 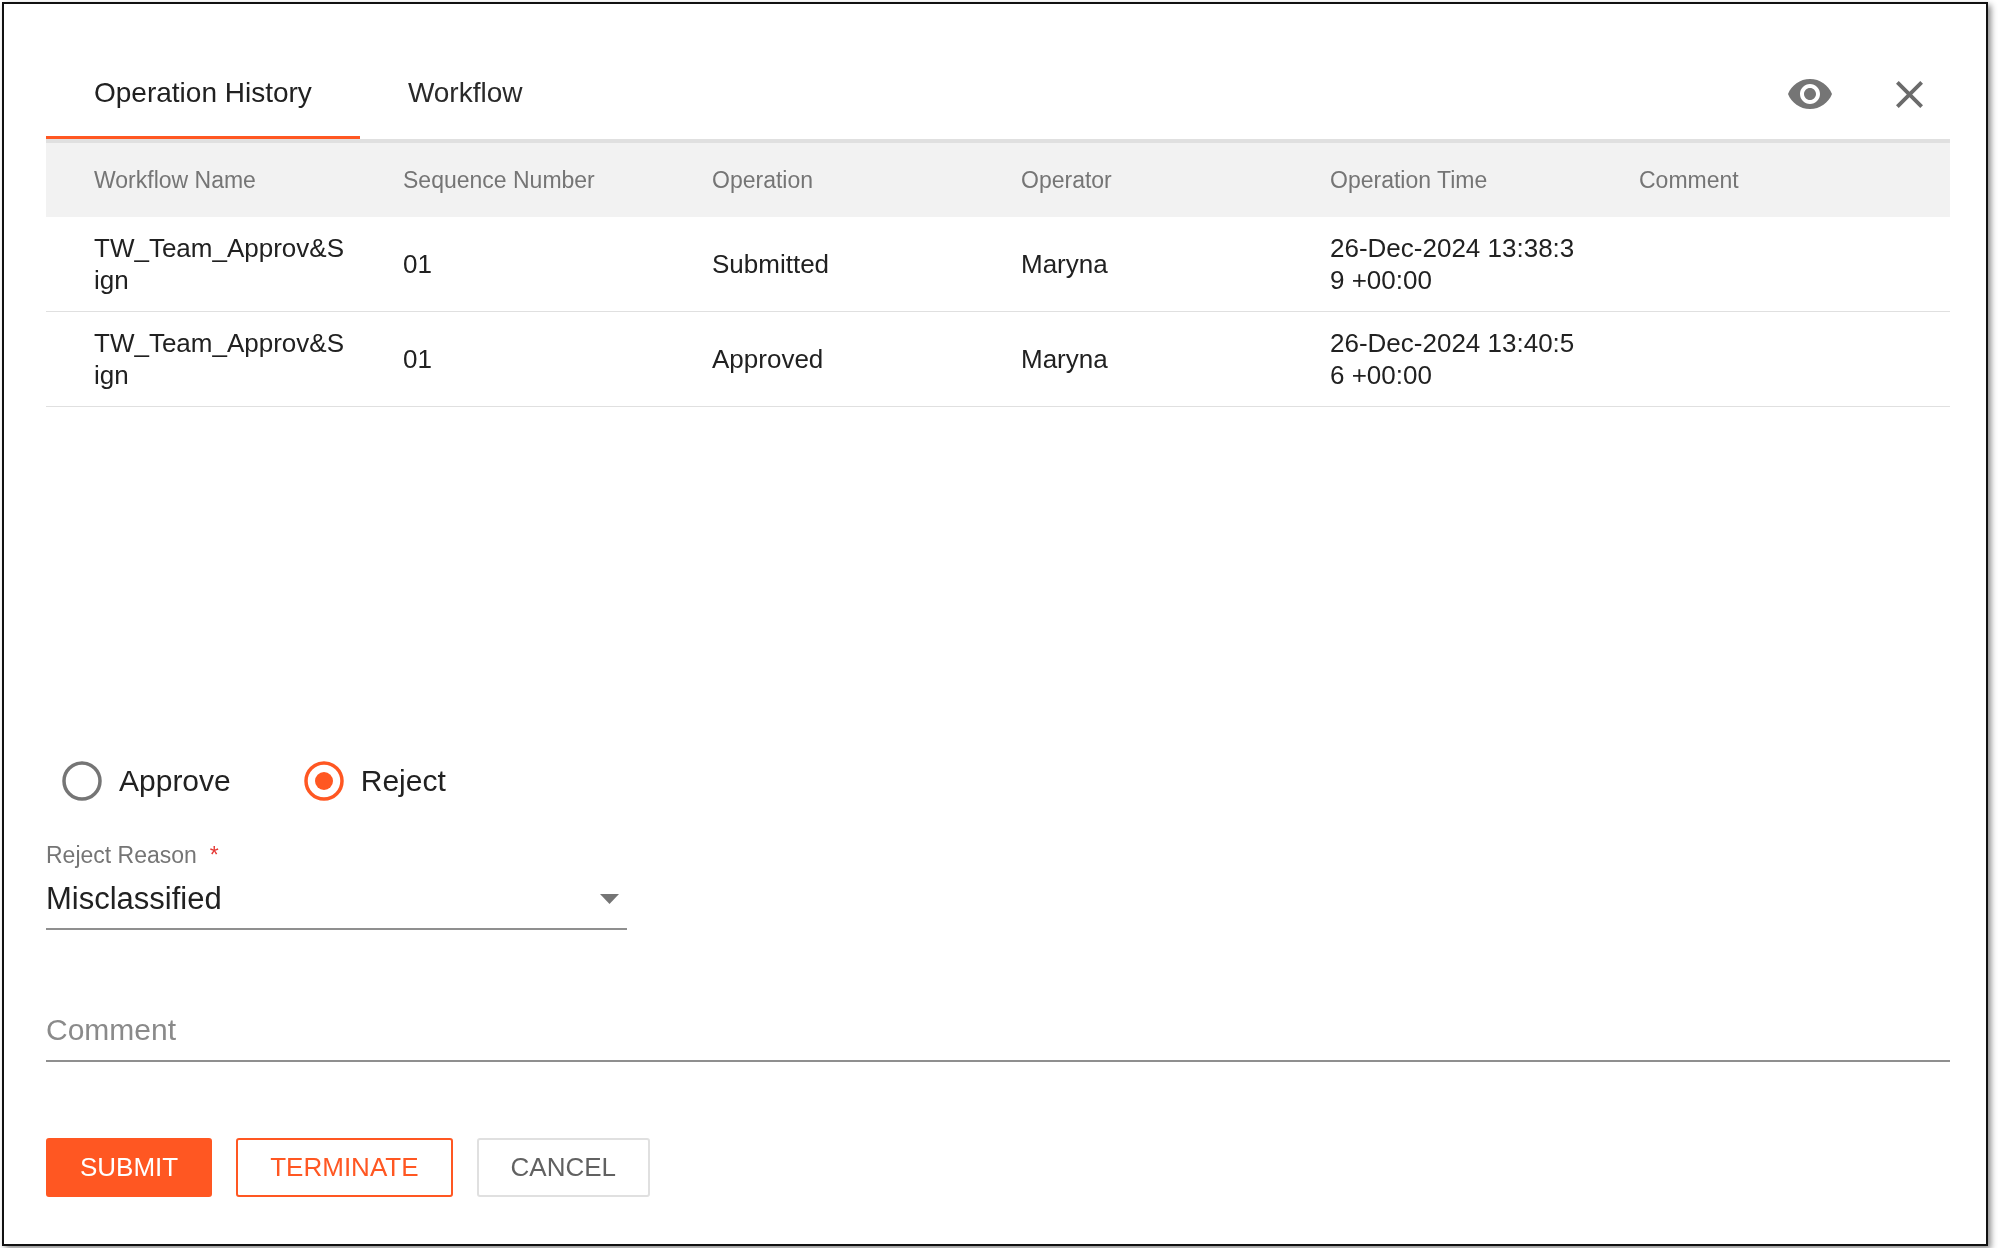 What do you see at coordinates (563, 1167) in the screenshot?
I see `action-button: CANCEL` at bounding box center [563, 1167].